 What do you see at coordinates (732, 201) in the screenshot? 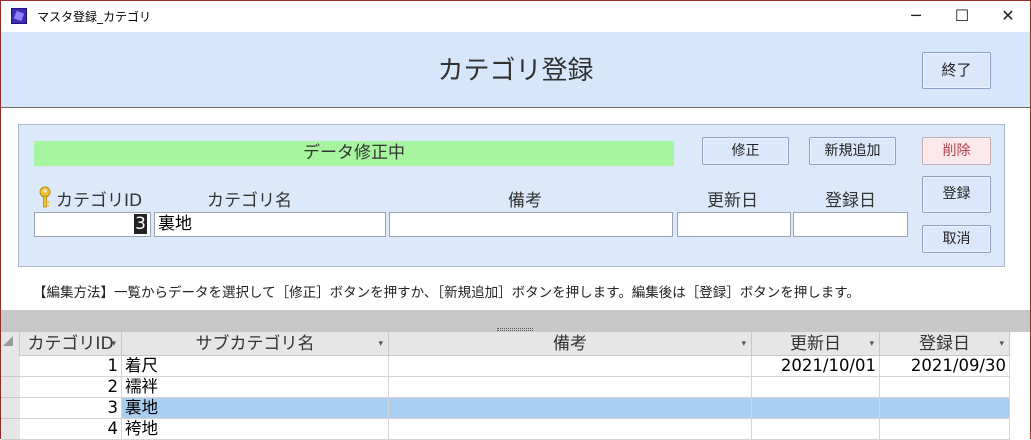
I see `label-updated: 更新日` at bounding box center [732, 201].